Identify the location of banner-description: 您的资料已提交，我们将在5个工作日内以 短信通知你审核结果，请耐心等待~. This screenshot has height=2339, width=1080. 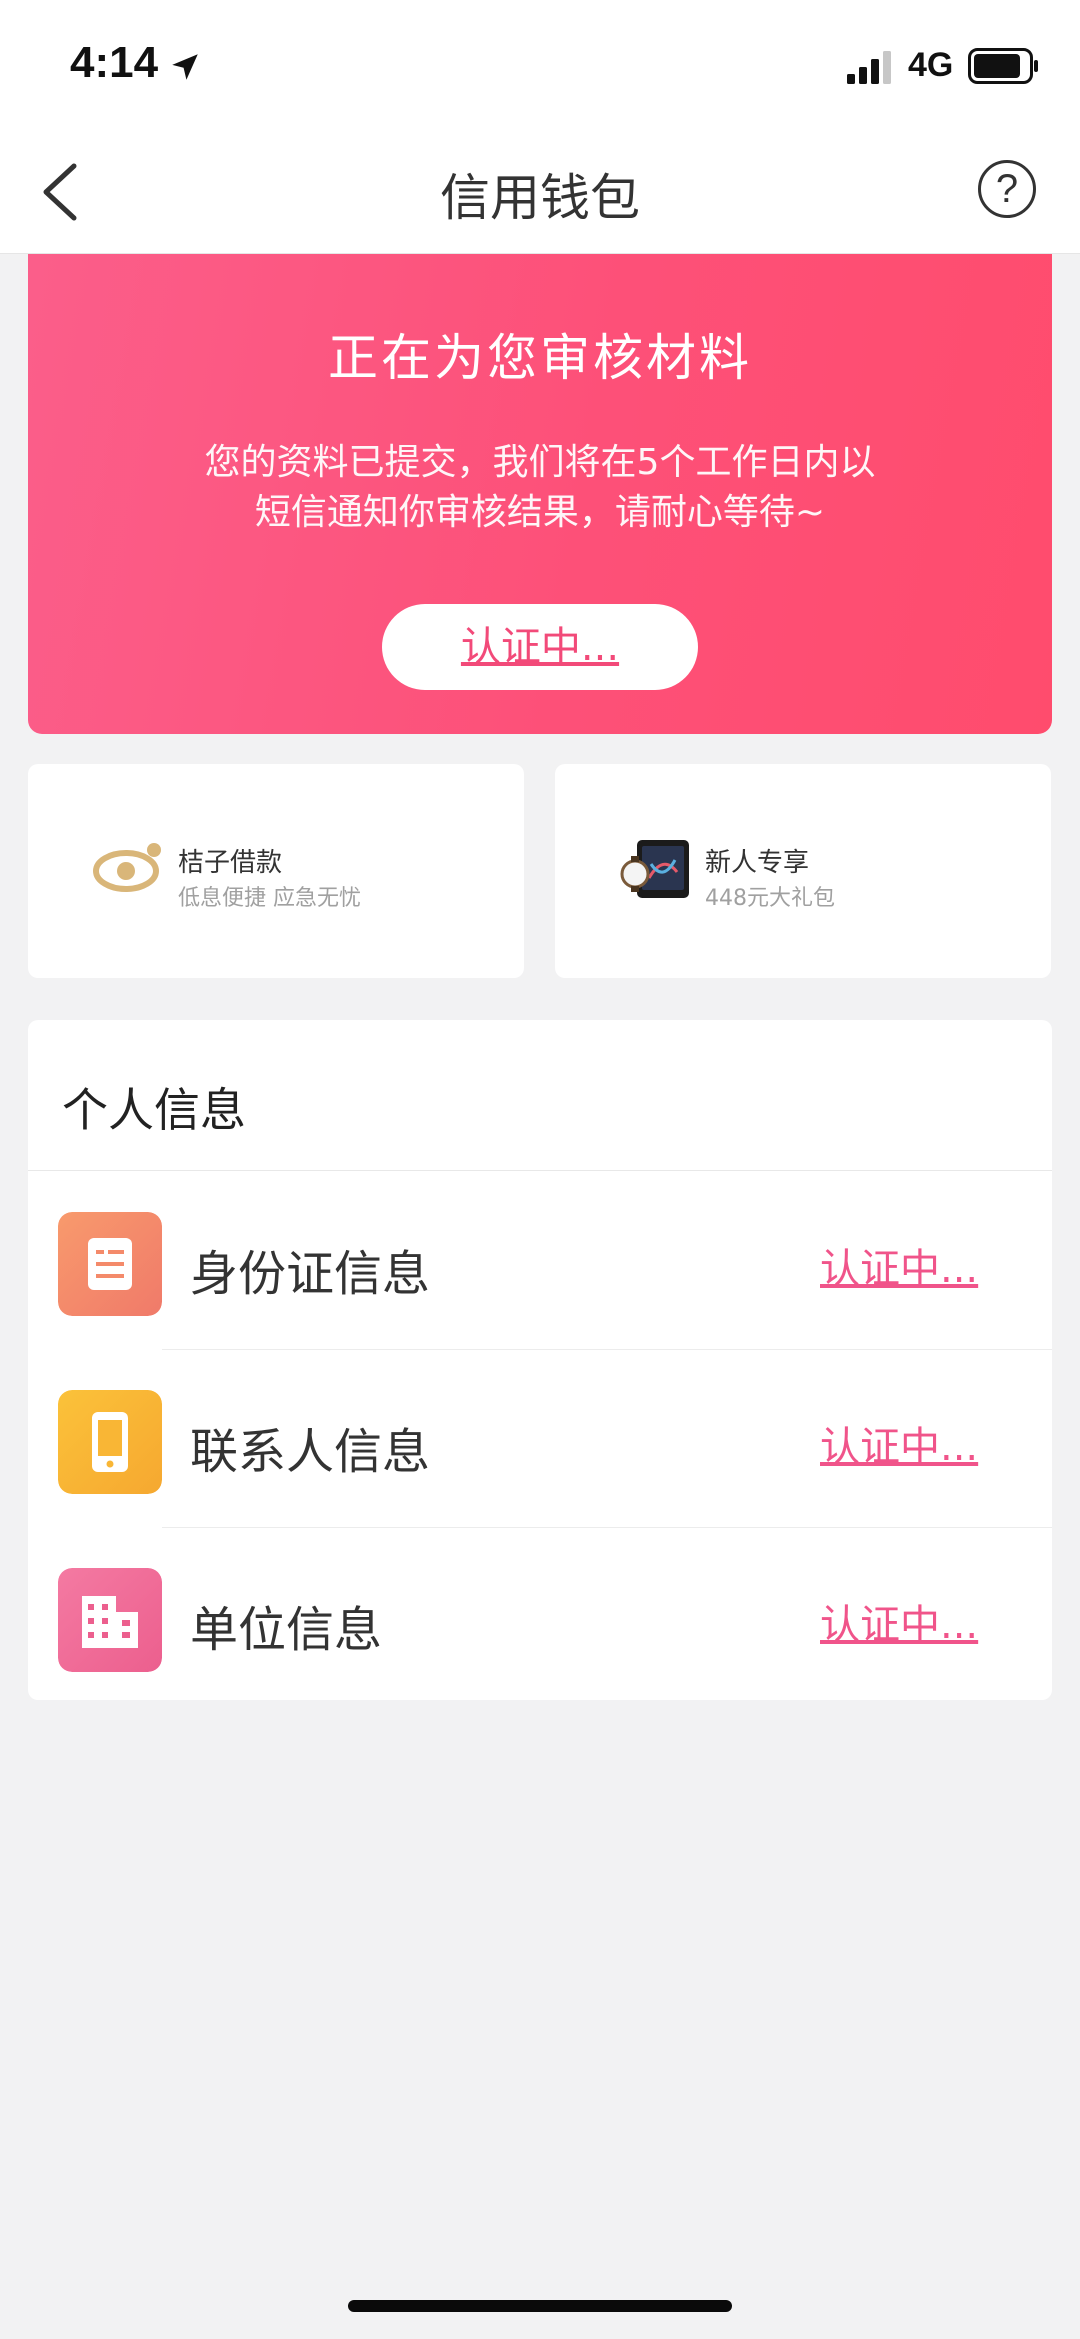
(540, 488).